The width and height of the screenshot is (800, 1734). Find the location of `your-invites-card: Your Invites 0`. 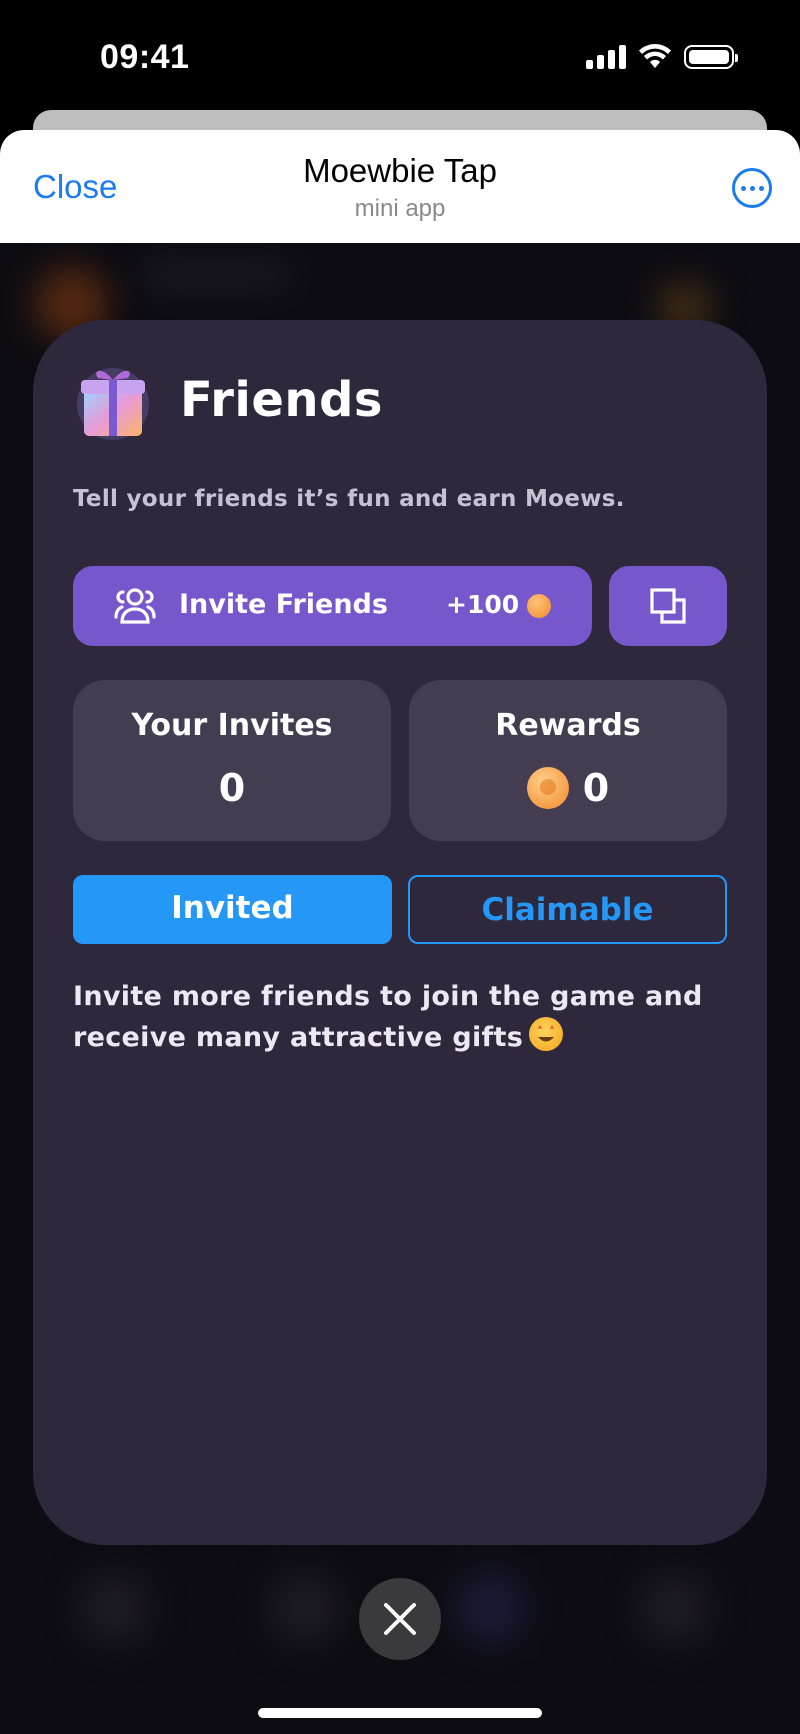

your-invites-card: Your Invites 0 is located at coordinates (232, 760).